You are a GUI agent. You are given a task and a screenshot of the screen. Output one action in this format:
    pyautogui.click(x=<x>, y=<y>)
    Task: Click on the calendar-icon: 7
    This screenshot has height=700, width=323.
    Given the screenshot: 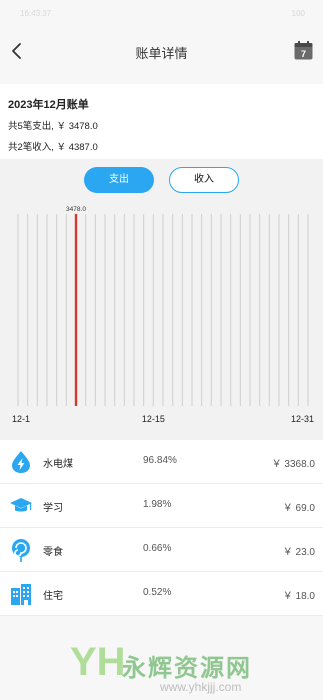 What is the action you would take?
    pyautogui.click(x=303, y=50)
    